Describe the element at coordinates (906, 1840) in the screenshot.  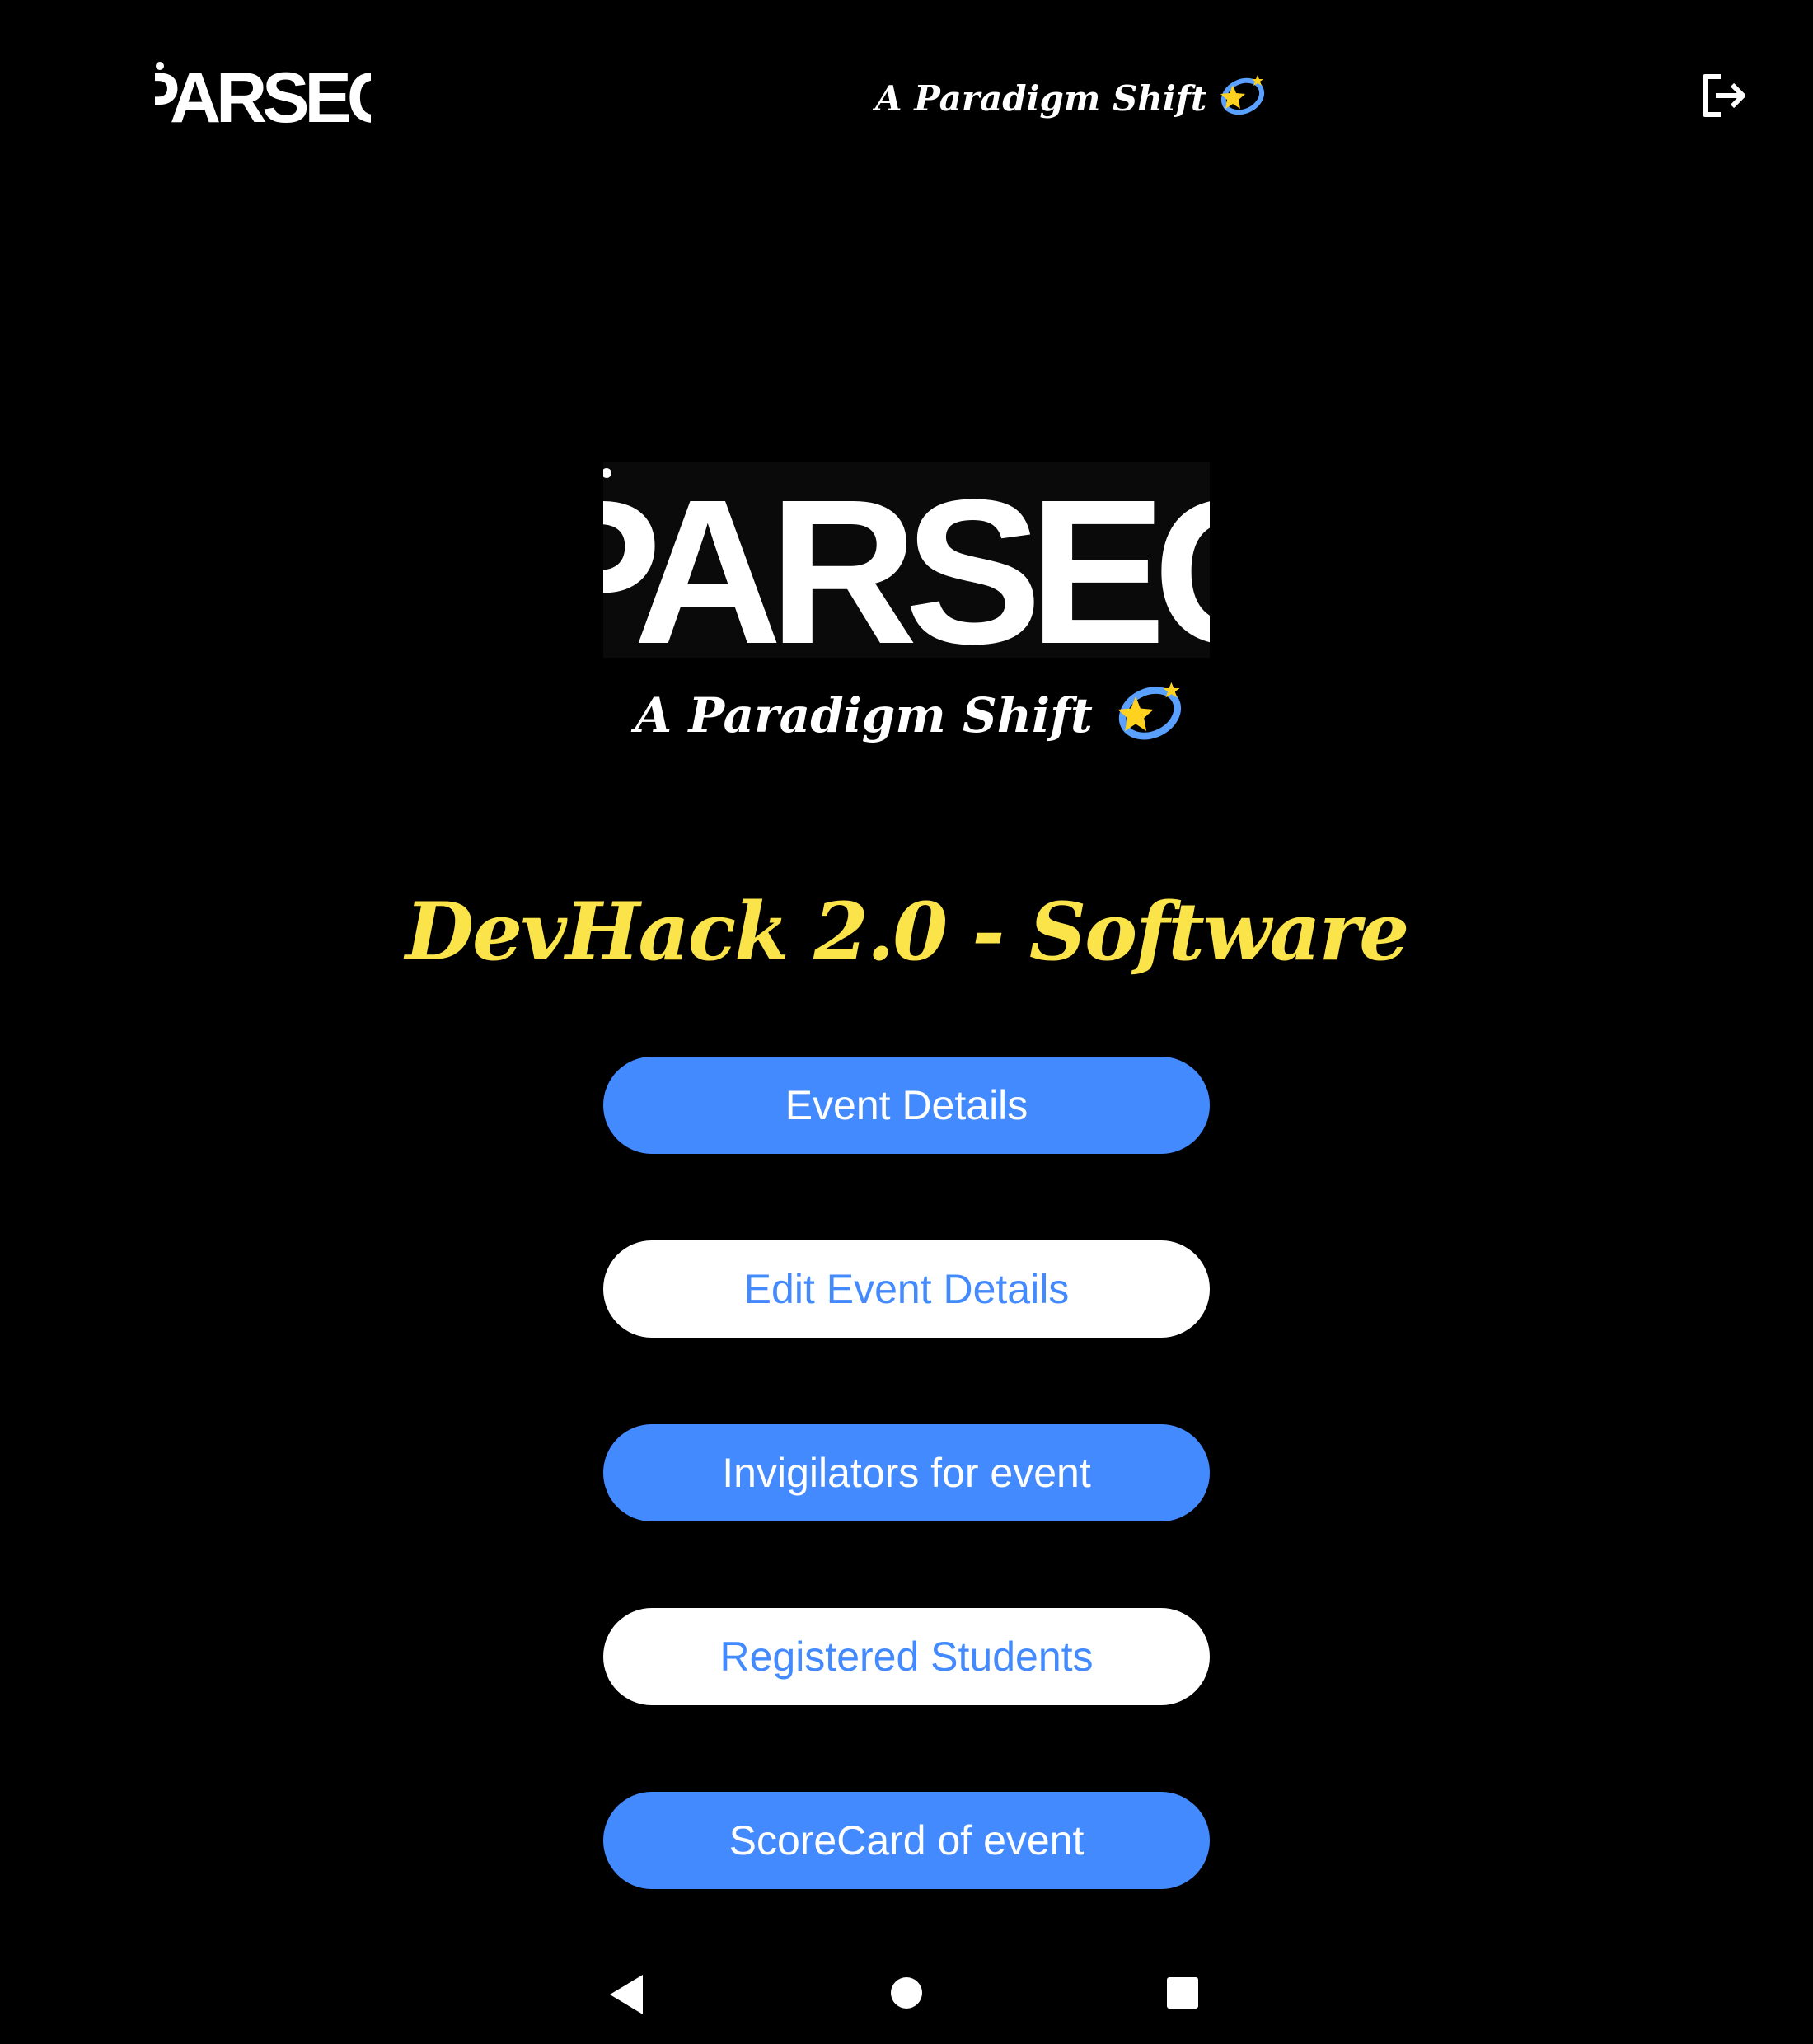
I see `scorecard-button: ScoreCard of event` at that location.